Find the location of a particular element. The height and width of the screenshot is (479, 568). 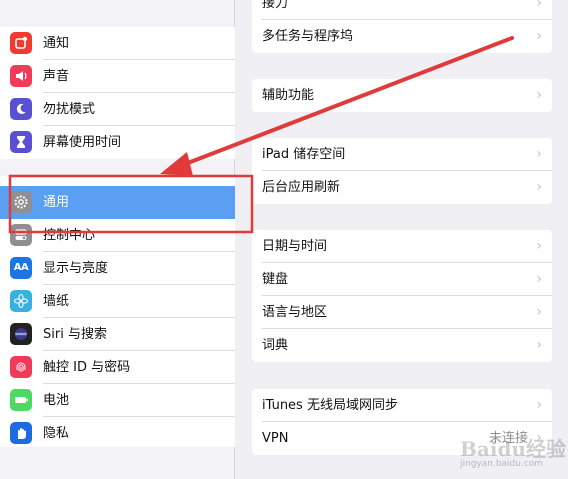

baidu-watermark: Baidu经验 jingyan.baidu.com is located at coordinates (513, 453).